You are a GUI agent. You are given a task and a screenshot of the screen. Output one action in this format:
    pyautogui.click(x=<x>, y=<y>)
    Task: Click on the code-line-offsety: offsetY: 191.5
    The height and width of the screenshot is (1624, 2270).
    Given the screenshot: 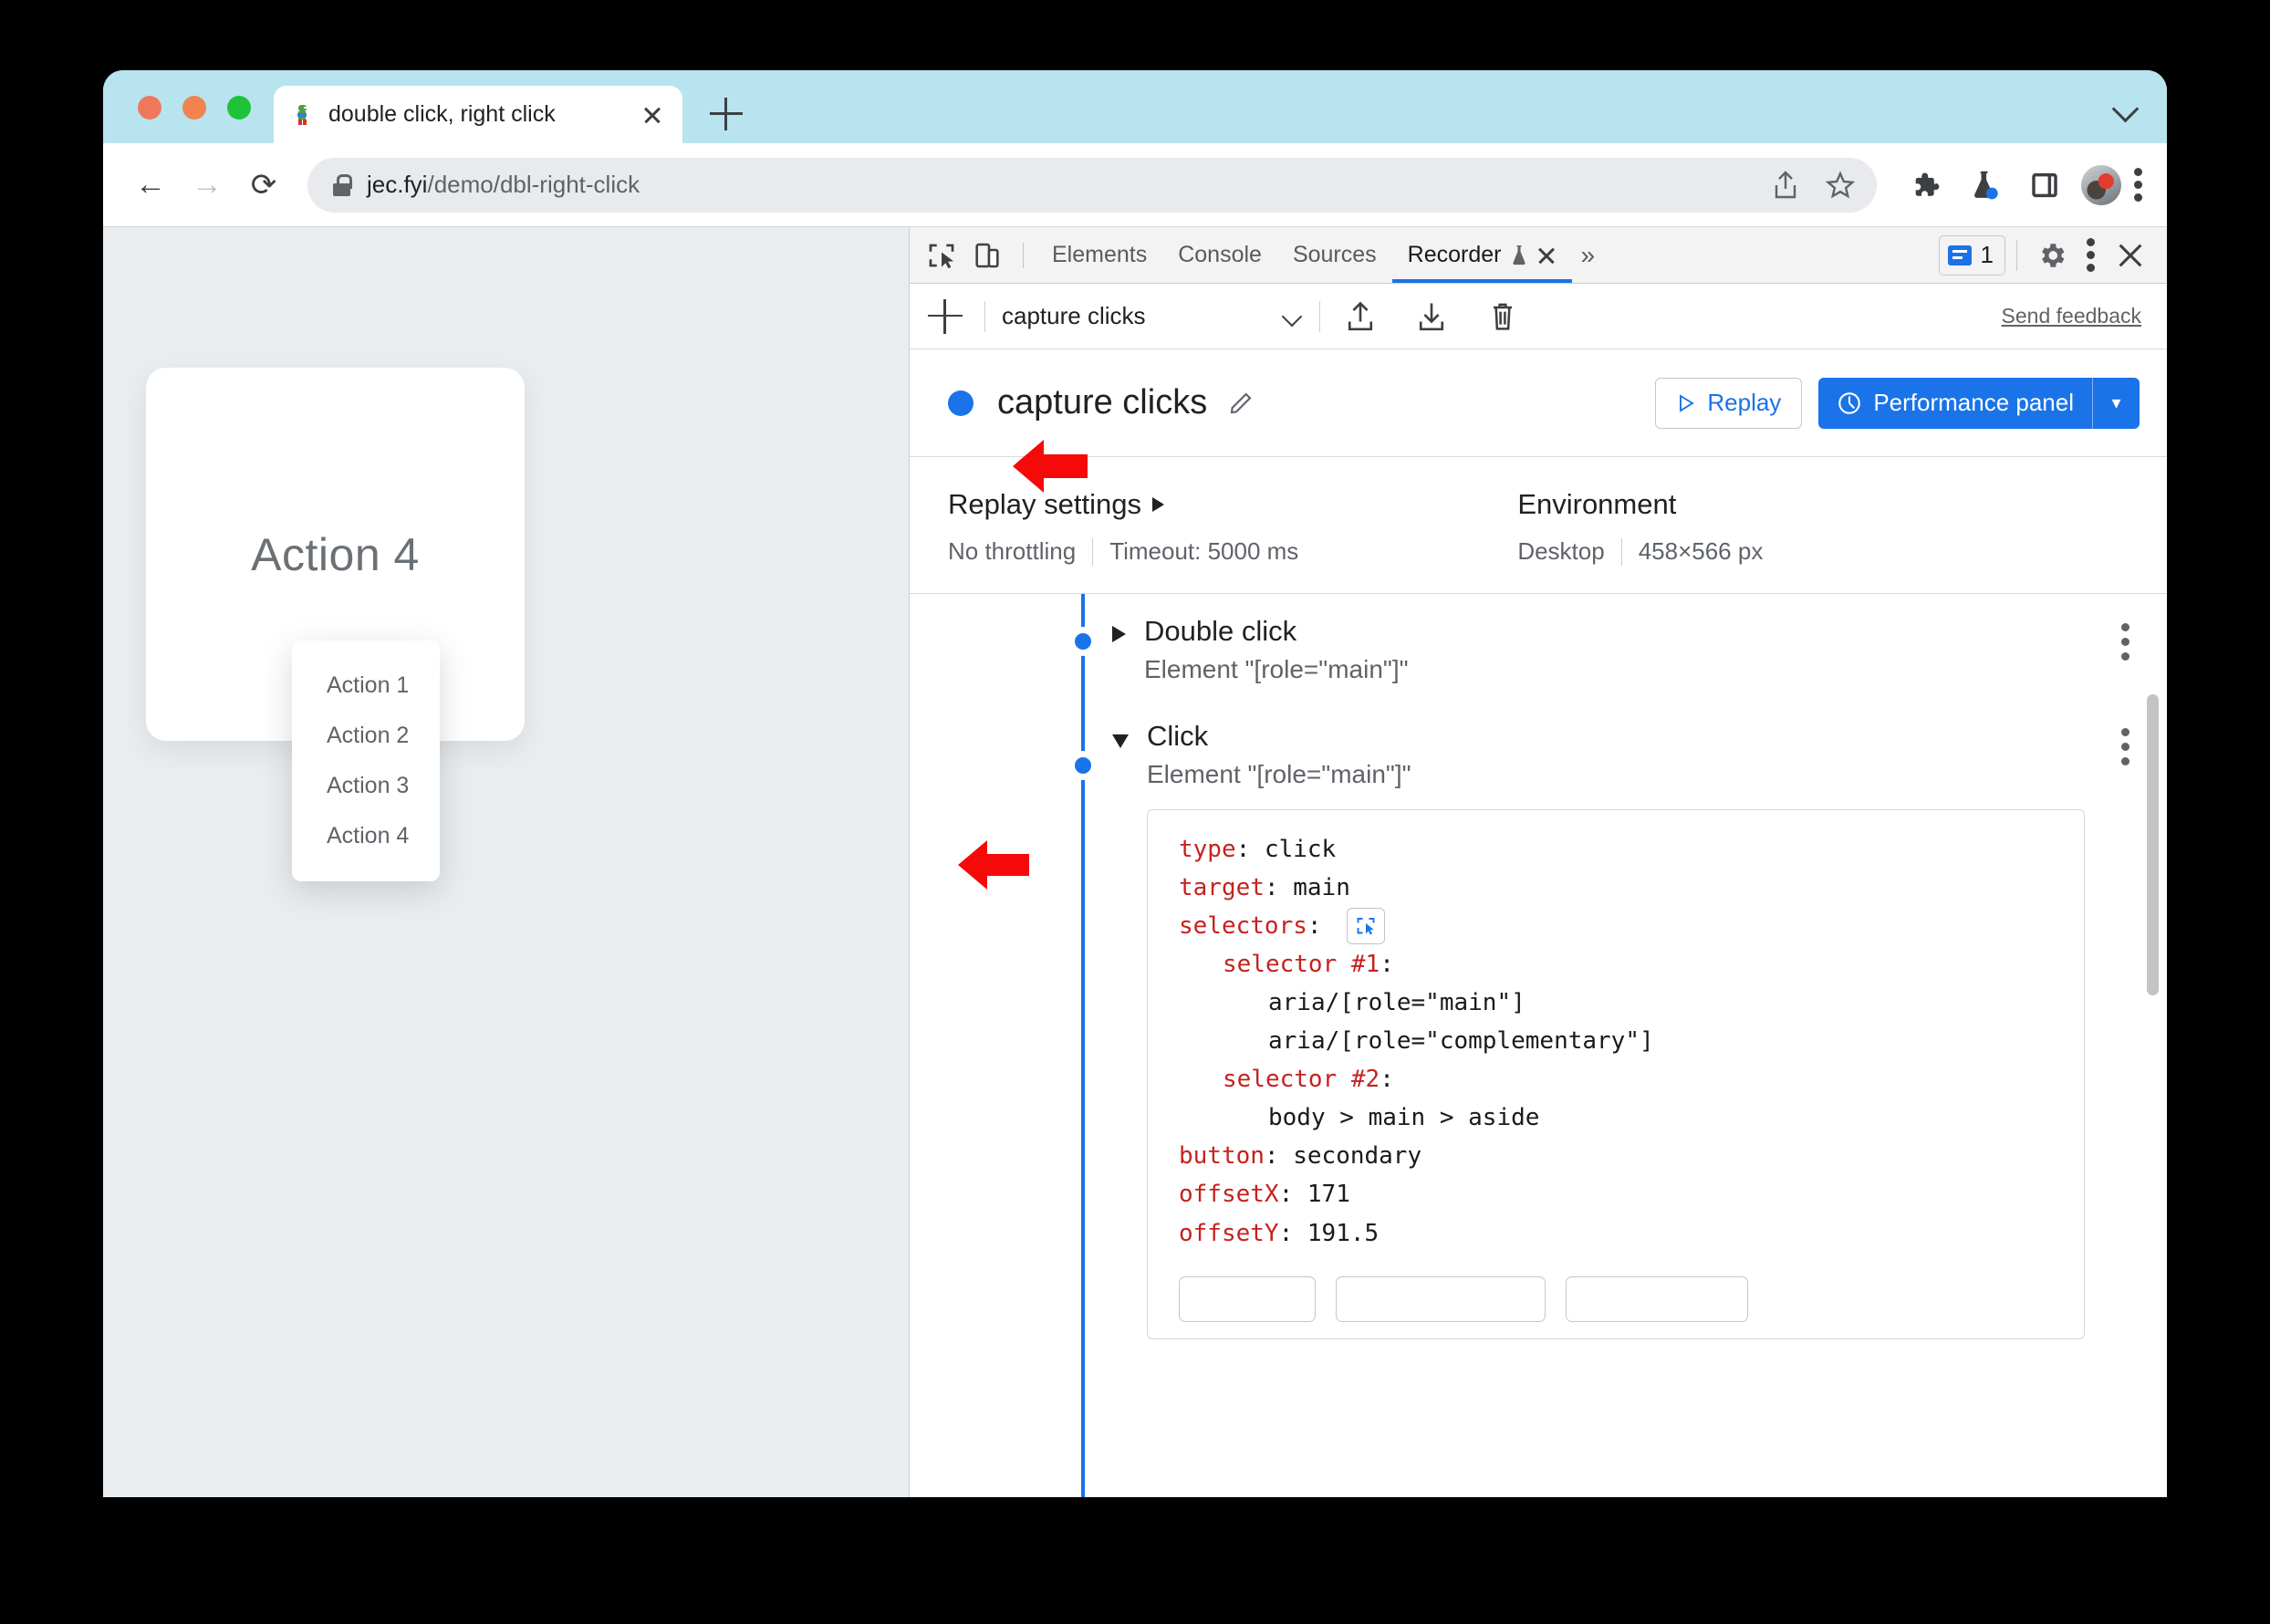 What is the action you would take?
    pyautogui.click(x=1279, y=1233)
    